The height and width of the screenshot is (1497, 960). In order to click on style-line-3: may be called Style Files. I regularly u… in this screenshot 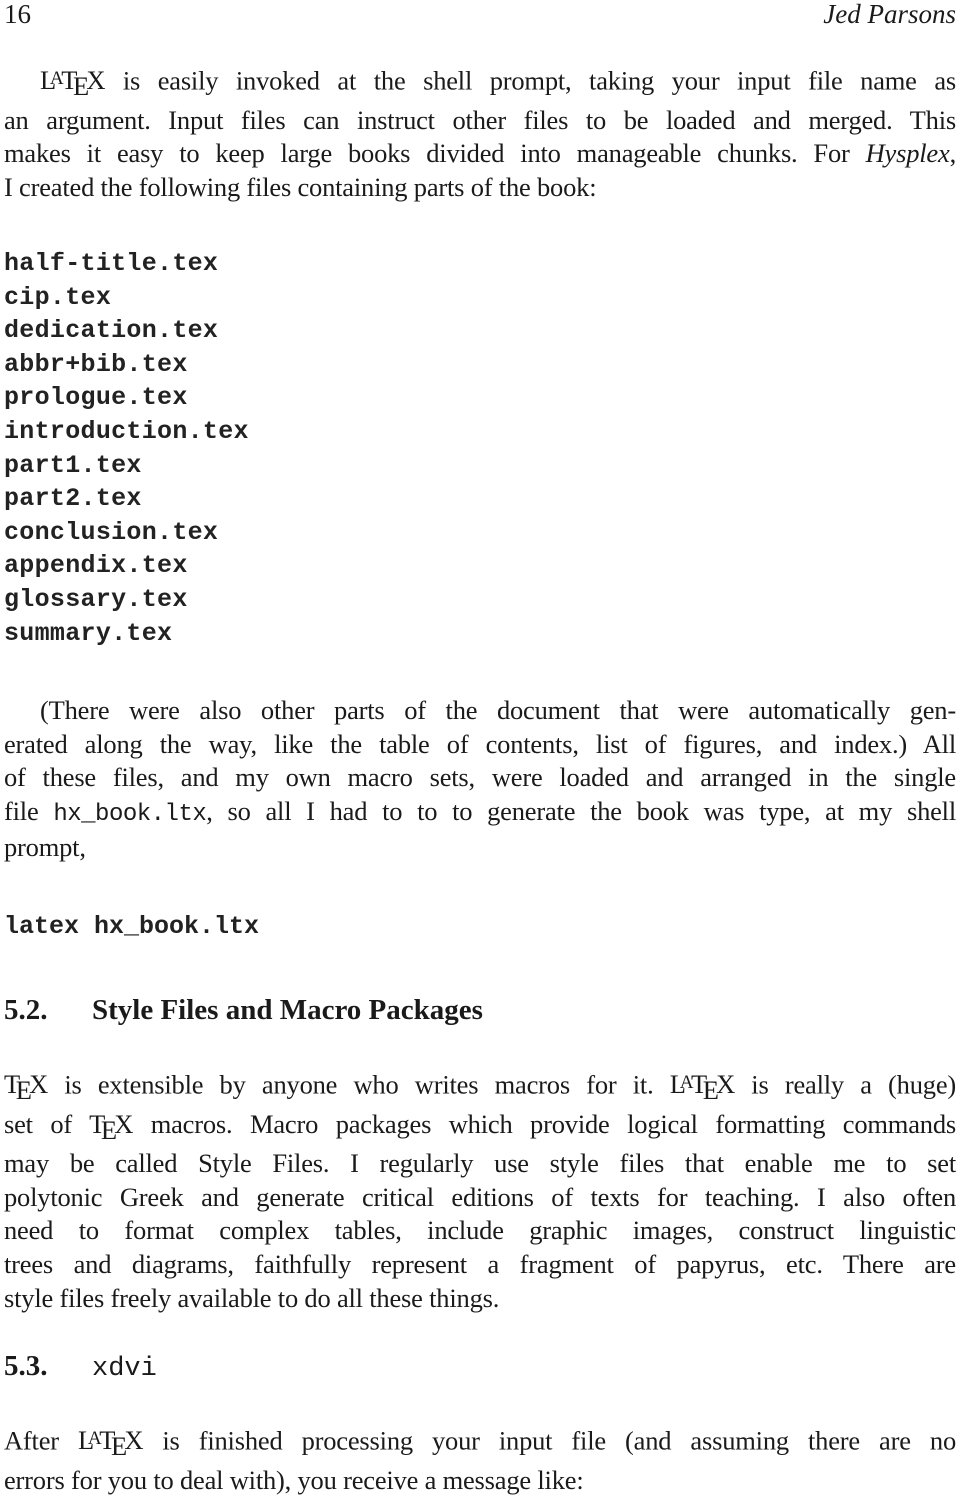, I will do `click(480, 1163)`.